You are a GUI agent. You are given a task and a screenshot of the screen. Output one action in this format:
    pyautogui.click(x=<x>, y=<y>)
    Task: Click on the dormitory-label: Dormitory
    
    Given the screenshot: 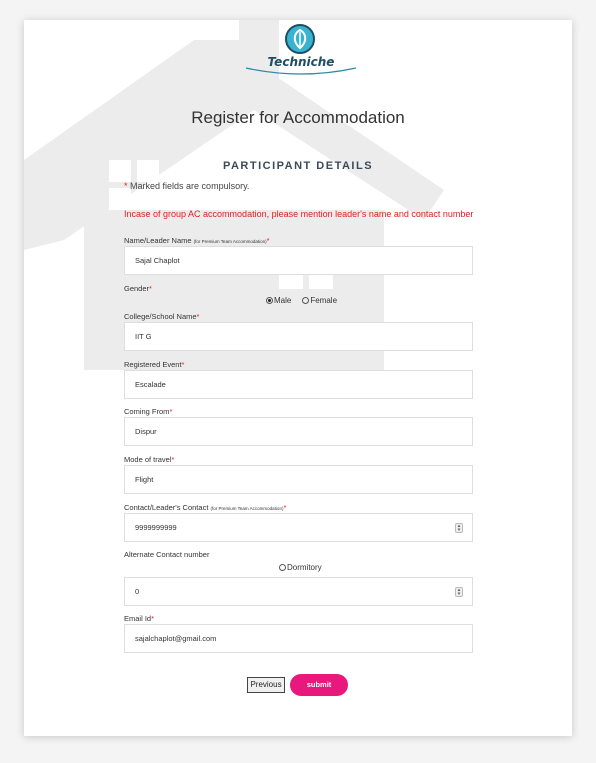 What is the action you would take?
    pyautogui.click(x=304, y=567)
    